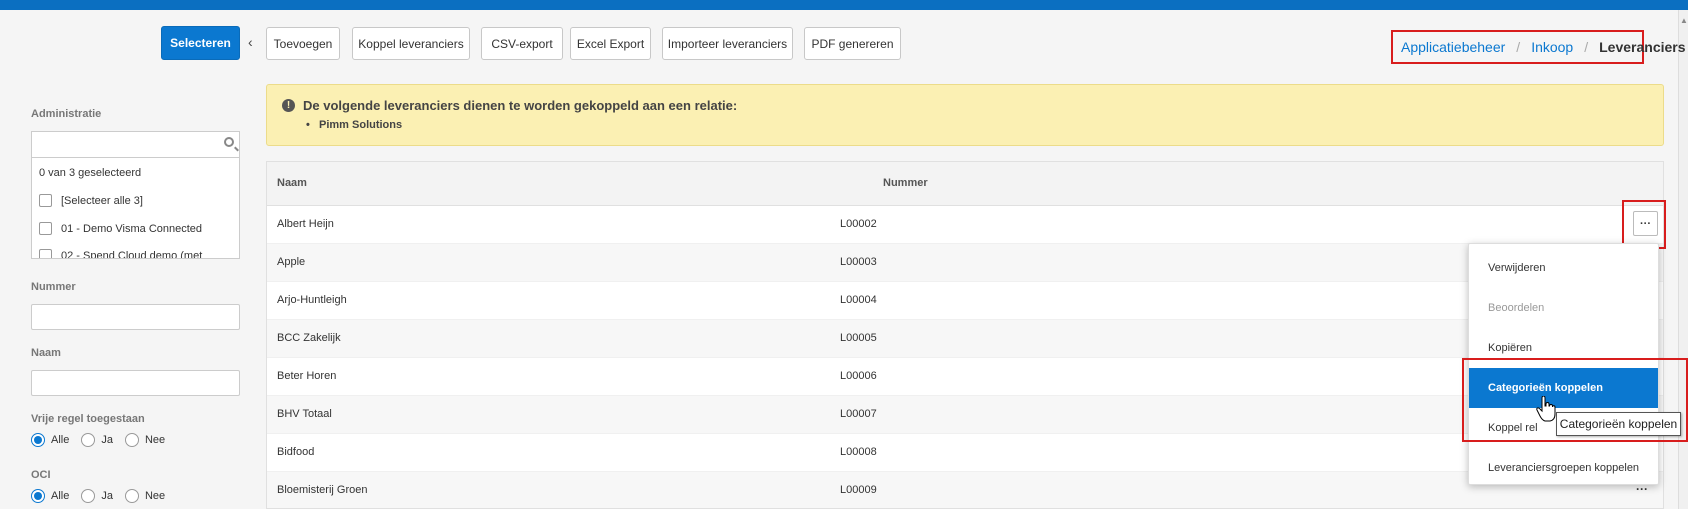 The height and width of the screenshot is (509, 1688). I want to click on naam-label: Naam, so click(46, 353).